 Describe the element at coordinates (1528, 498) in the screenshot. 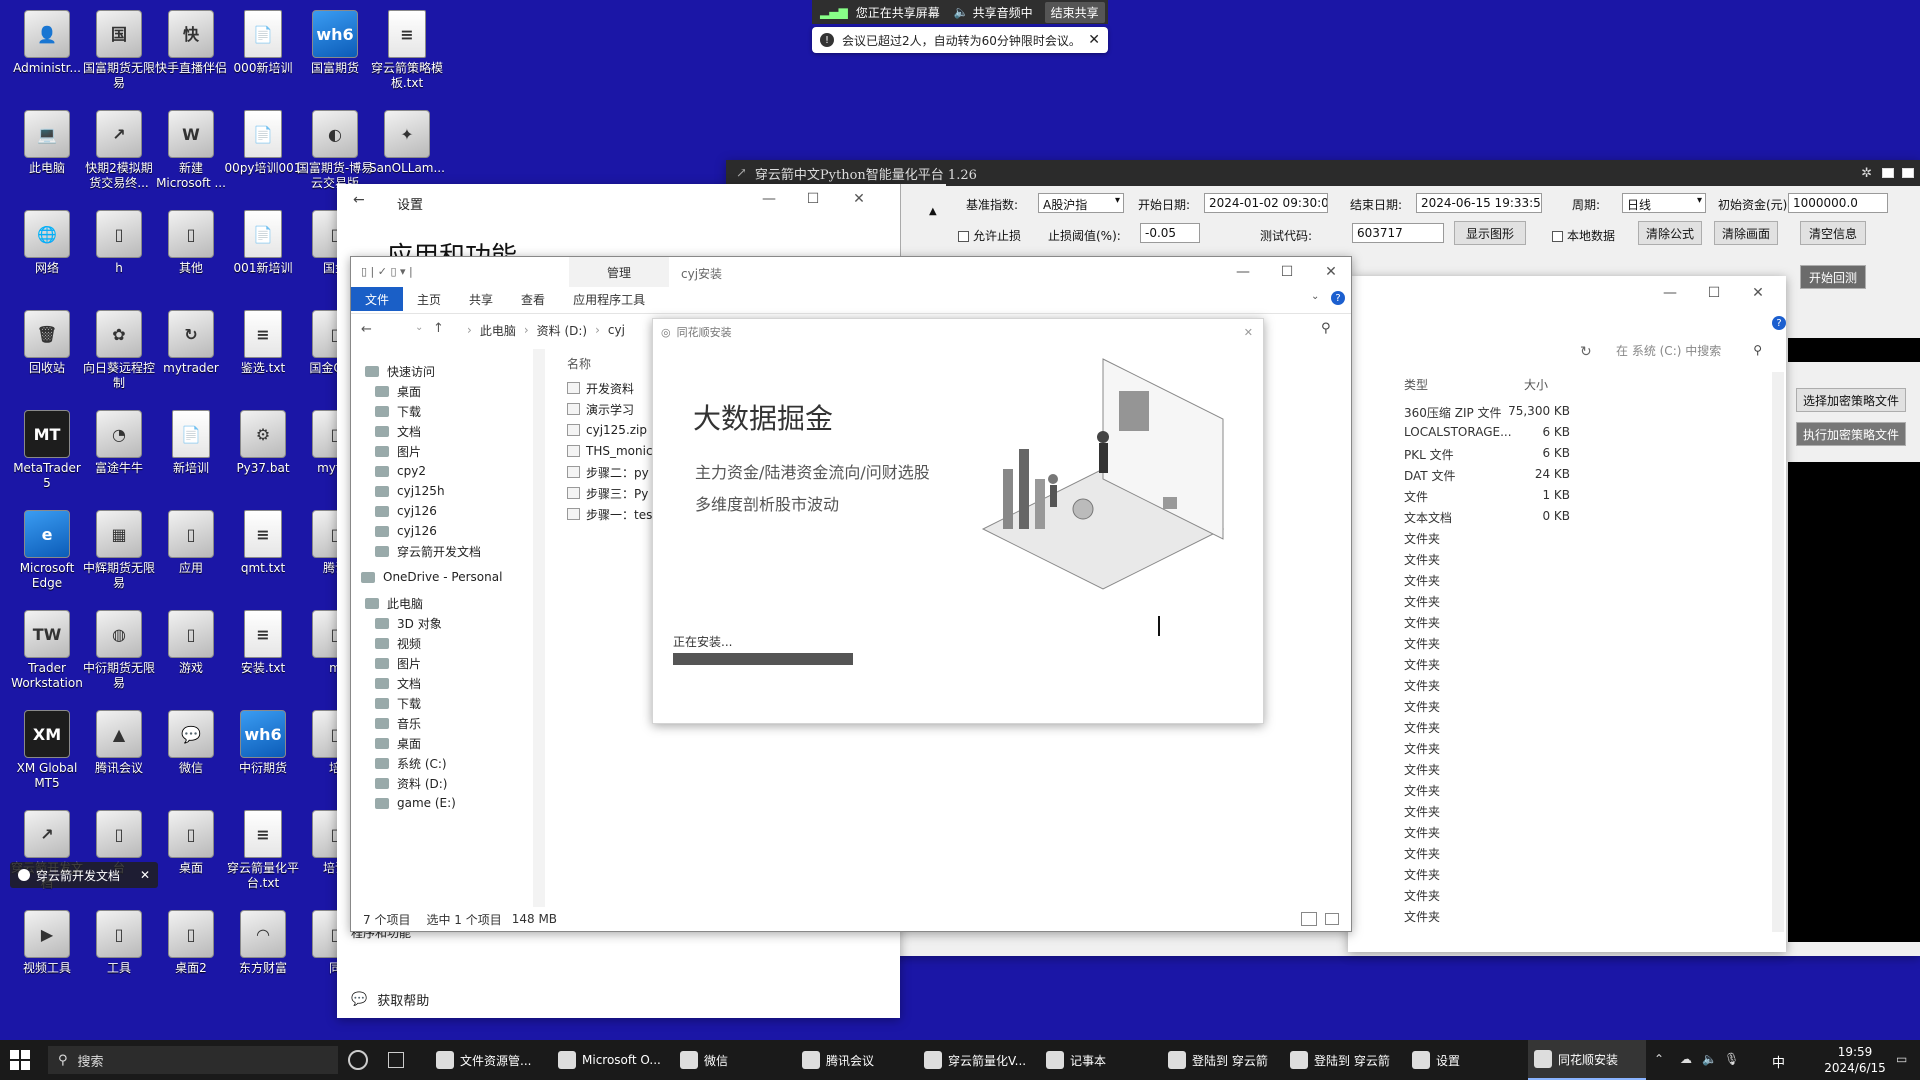

I see `table-row: 文件 1 KB` at that location.